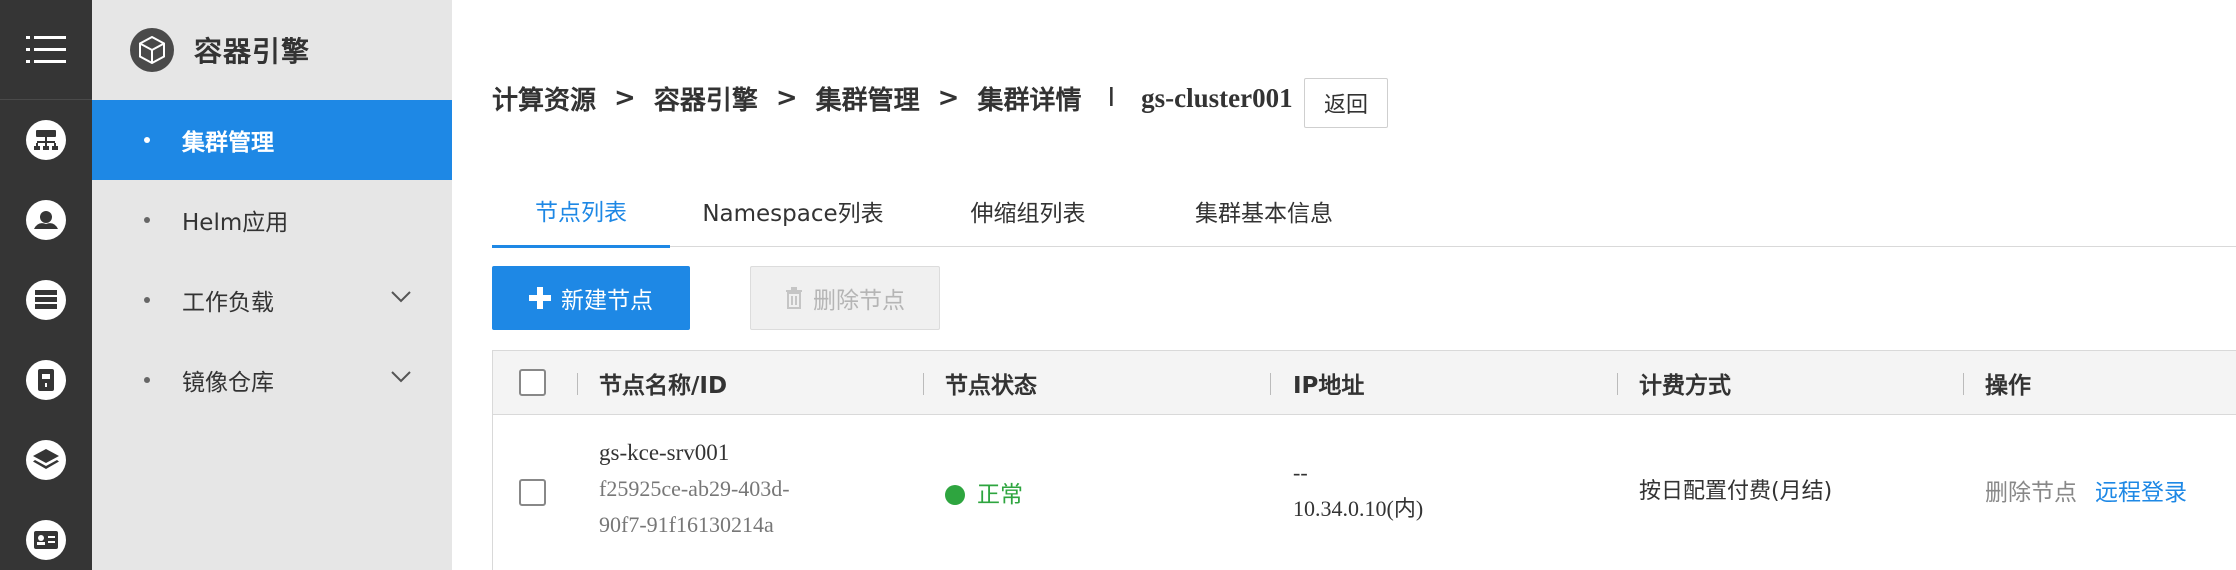 The image size is (2236, 570). What do you see at coordinates (228, 143) in the screenshot?
I see `nav-item-label: 集群管理` at bounding box center [228, 143].